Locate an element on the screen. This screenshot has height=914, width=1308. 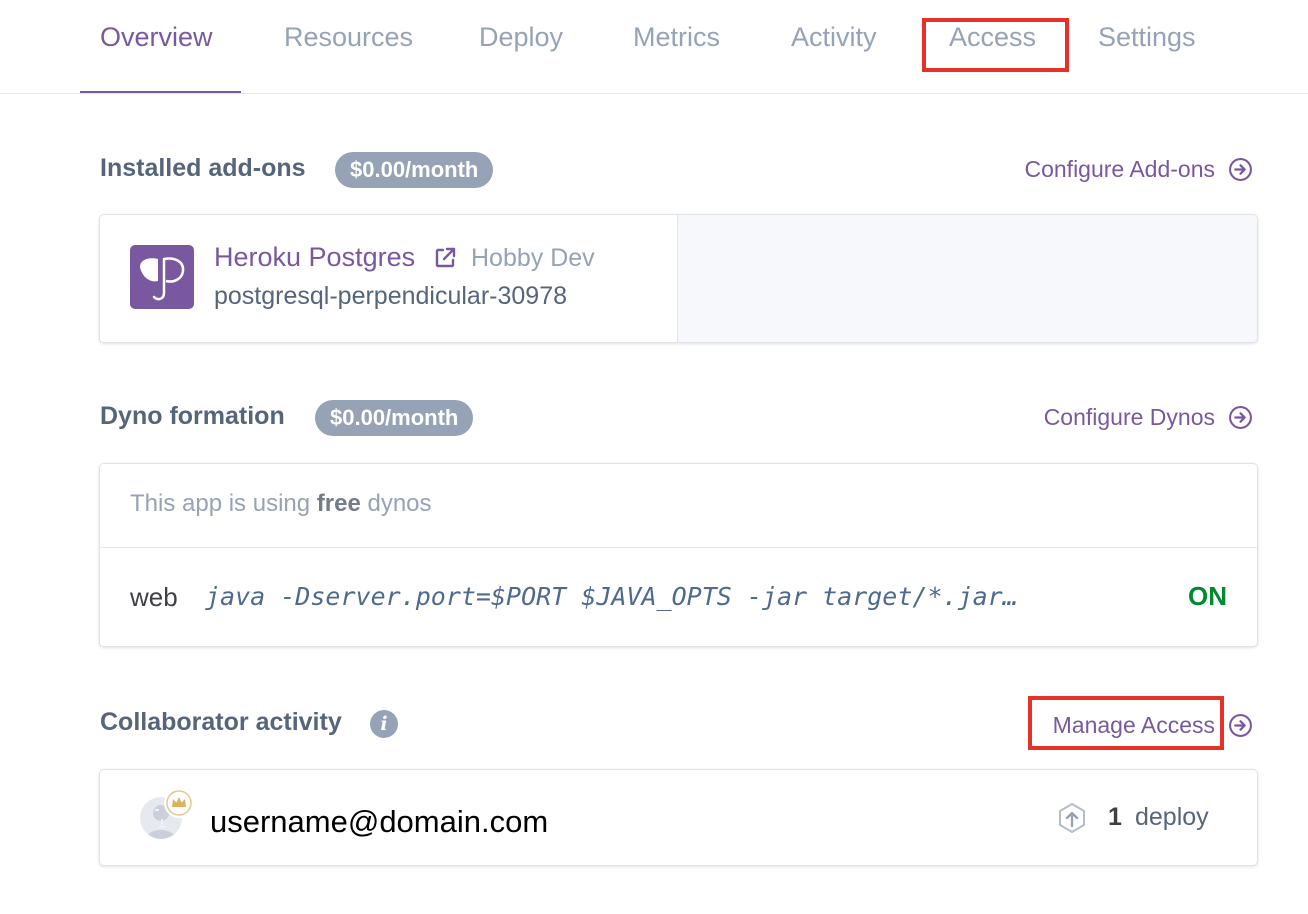
dynos-section-title: Dyno formation is located at coordinates (192, 416).